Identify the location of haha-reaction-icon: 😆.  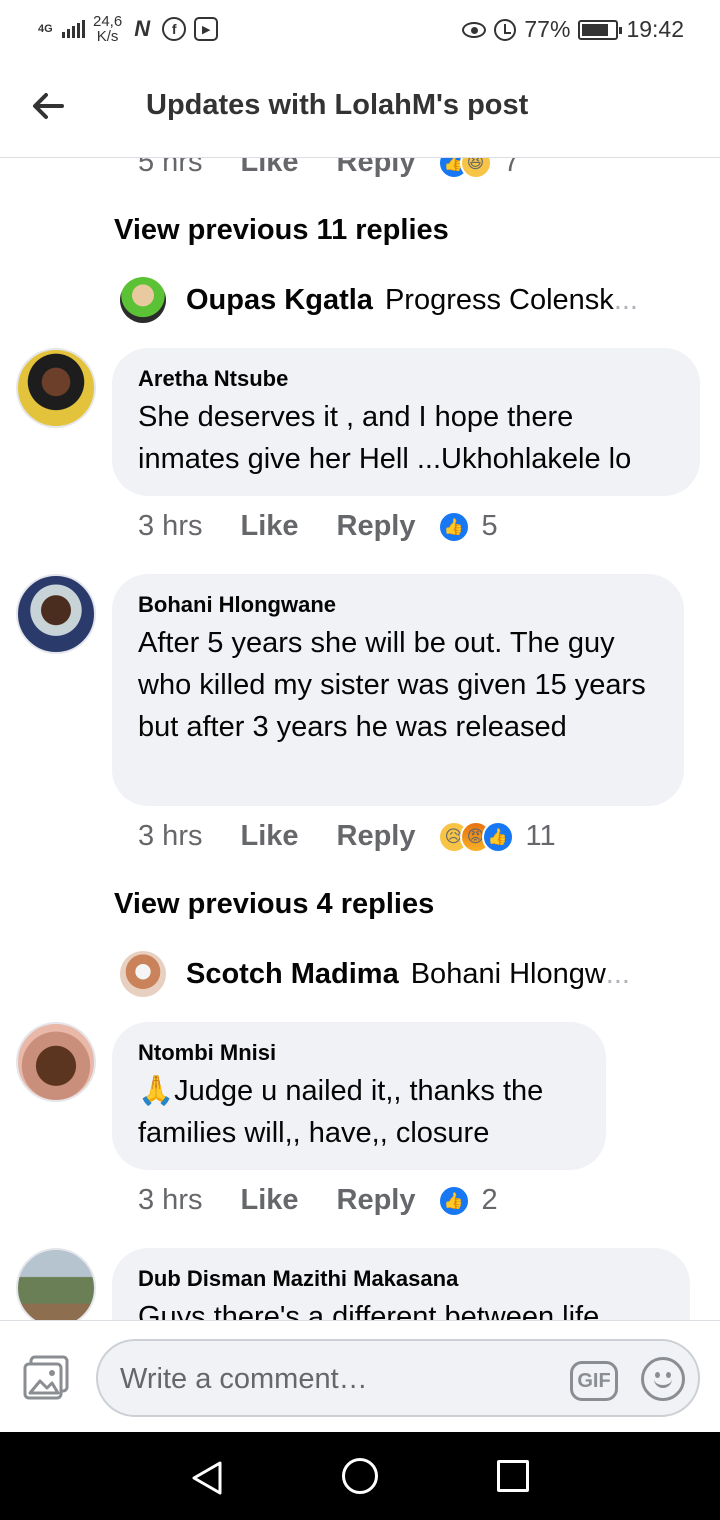
(475, 168).